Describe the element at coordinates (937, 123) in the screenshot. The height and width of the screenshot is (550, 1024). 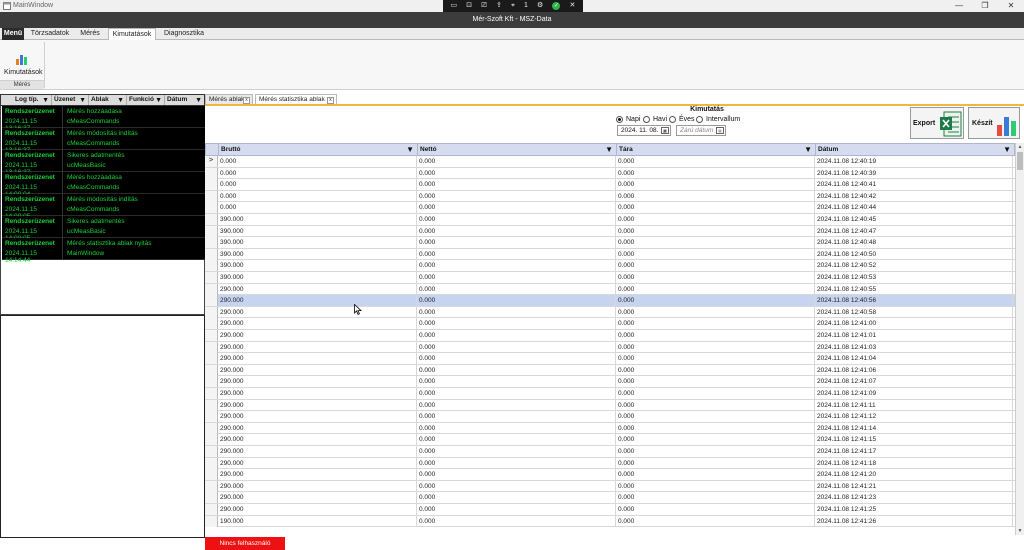
I see `export-button: Export` at that location.